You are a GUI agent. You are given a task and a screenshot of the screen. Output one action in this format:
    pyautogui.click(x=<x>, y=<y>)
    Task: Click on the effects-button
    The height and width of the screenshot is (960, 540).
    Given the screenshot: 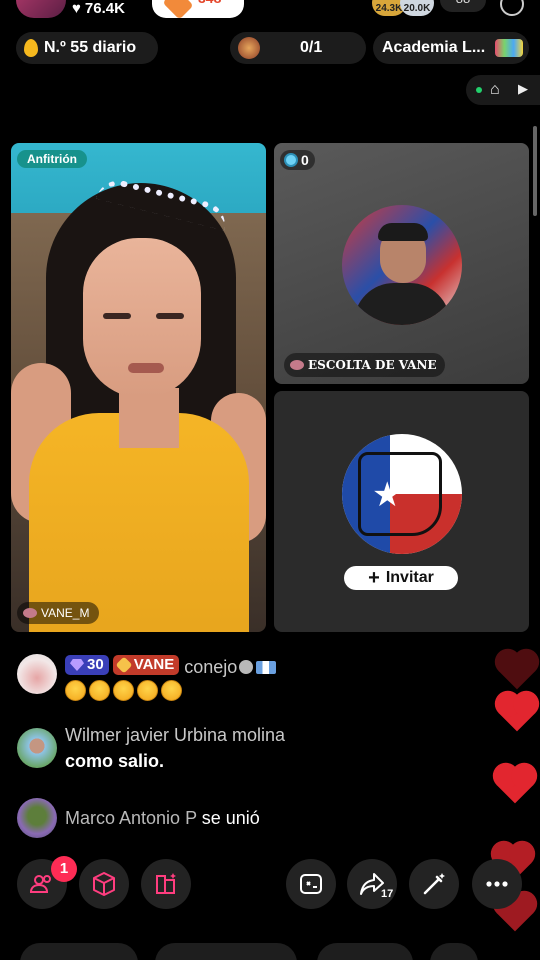 What is the action you would take?
    pyautogui.click(x=104, y=884)
    